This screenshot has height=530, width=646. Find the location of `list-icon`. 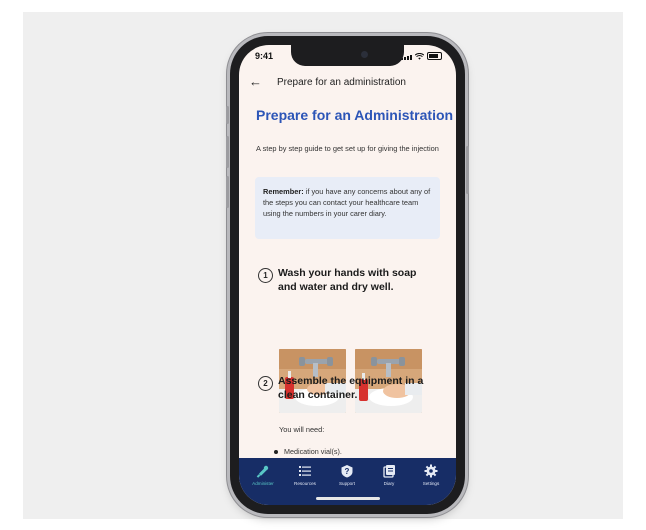

list-icon is located at coordinates (305, 471).